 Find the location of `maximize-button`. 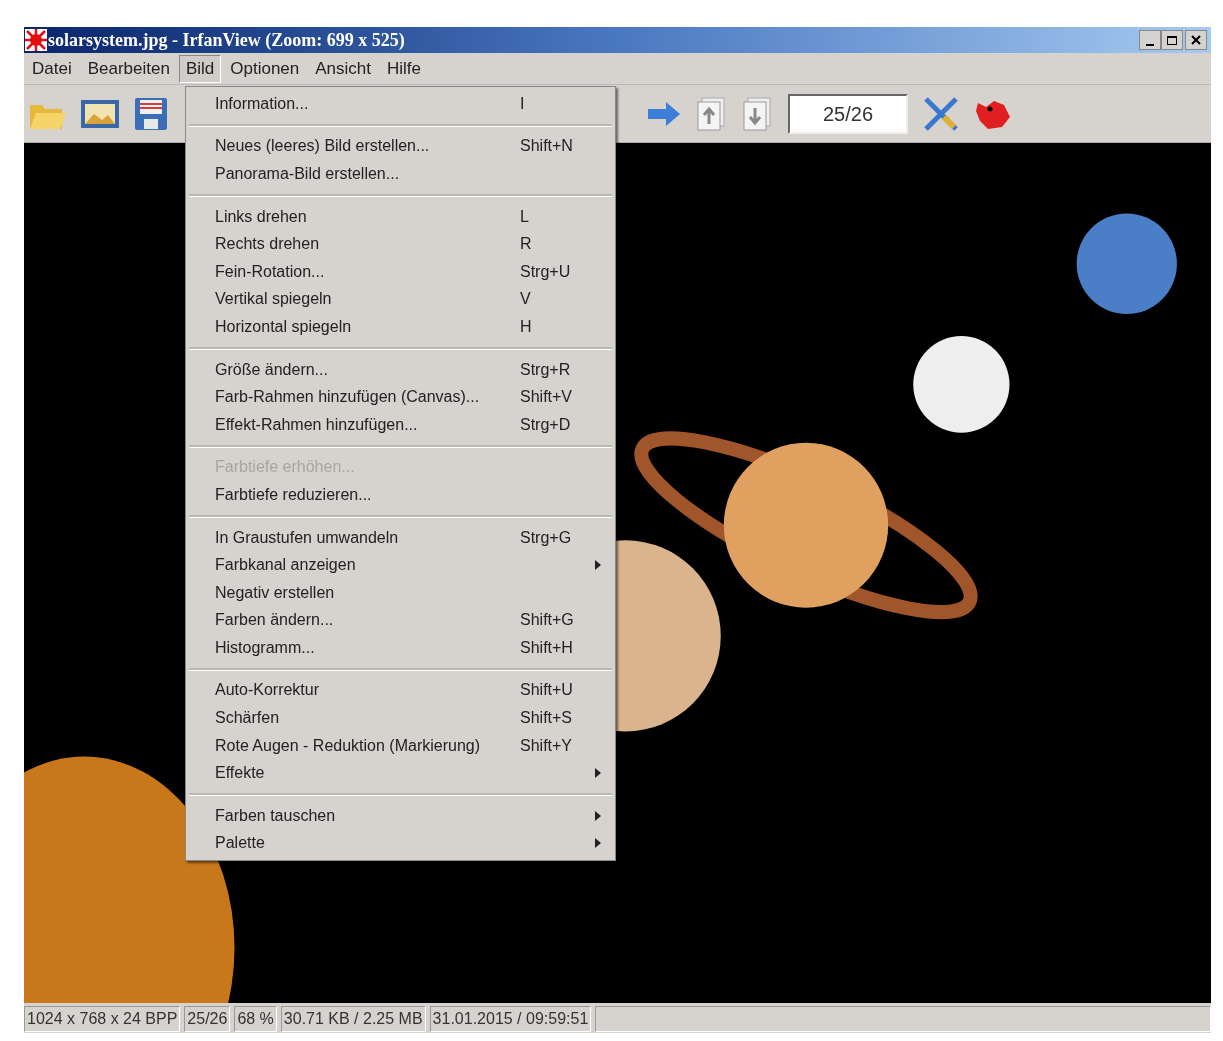

maximize-button is located at coordinates (1172, 40).